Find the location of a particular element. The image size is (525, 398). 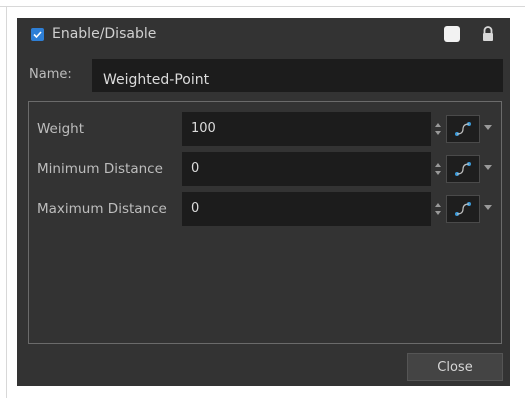

outer-frame-top is located at coordinates (262, 6).